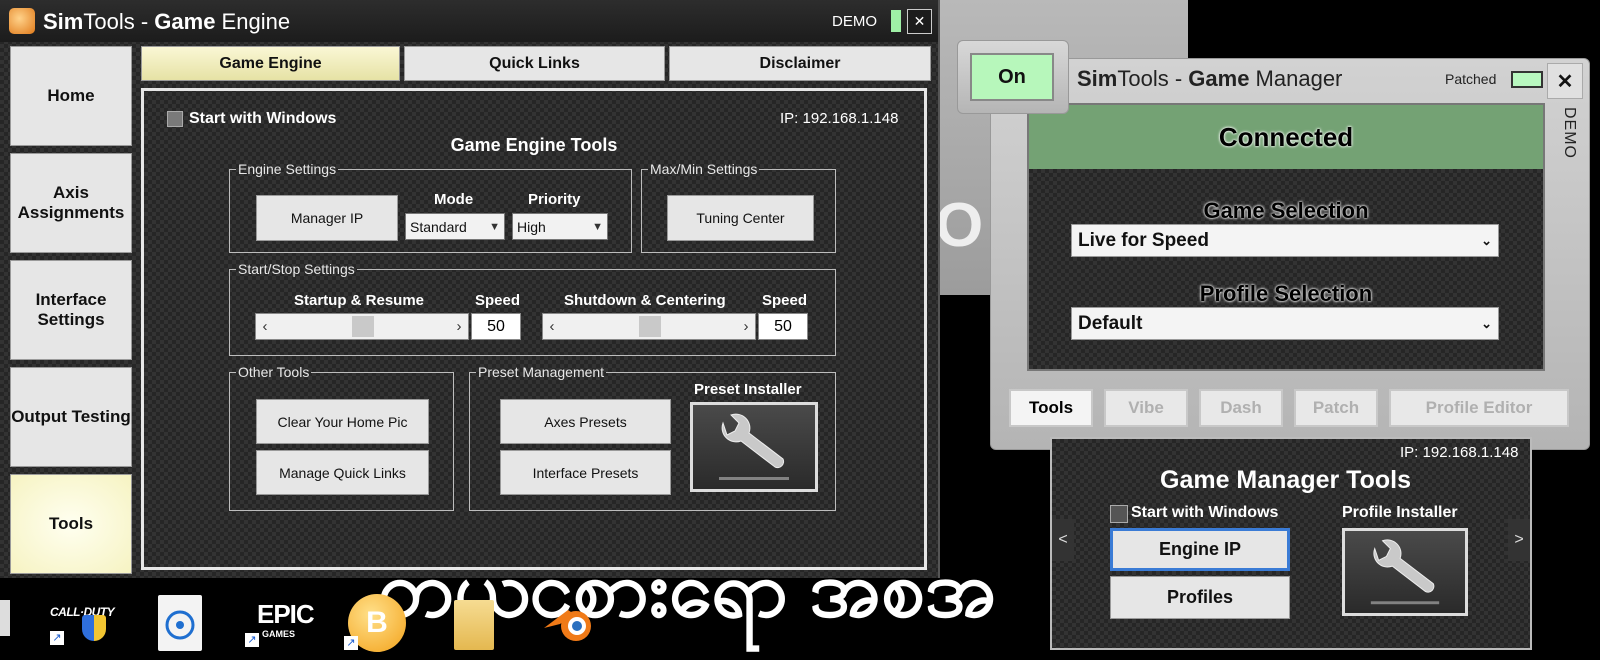  I want to click on tab-disclaimer: Disclaimer, so click(800, 63).